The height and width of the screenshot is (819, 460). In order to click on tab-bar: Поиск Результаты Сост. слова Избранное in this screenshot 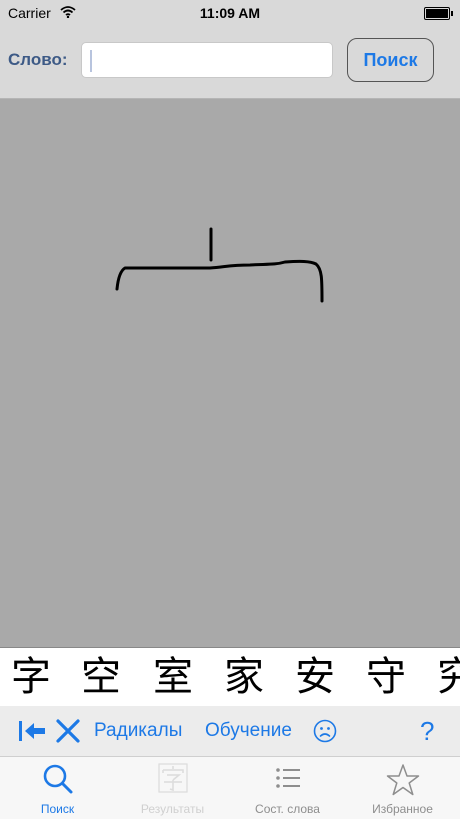, I will do `click(230, 787)`.